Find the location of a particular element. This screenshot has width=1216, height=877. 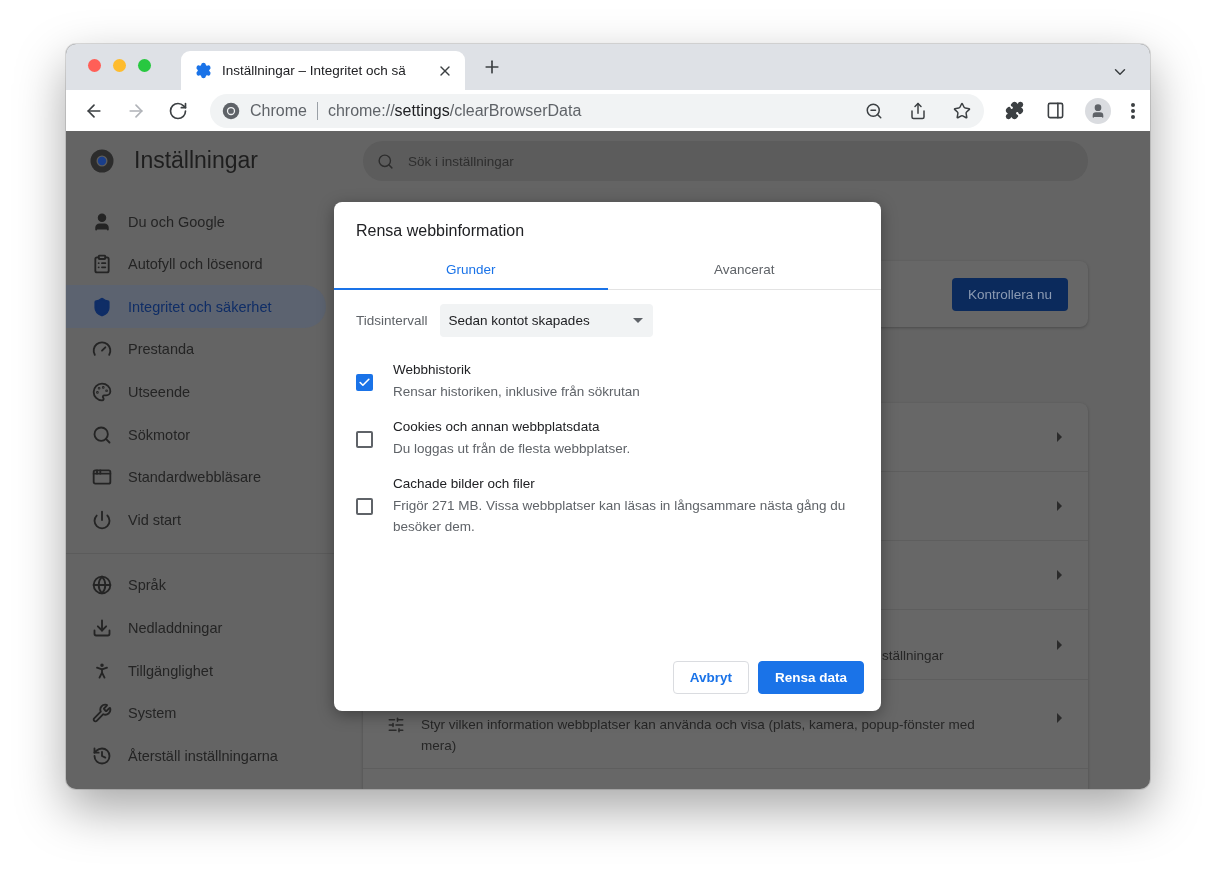

field-label: Tidsintervall is located at coordinates (392, 321).